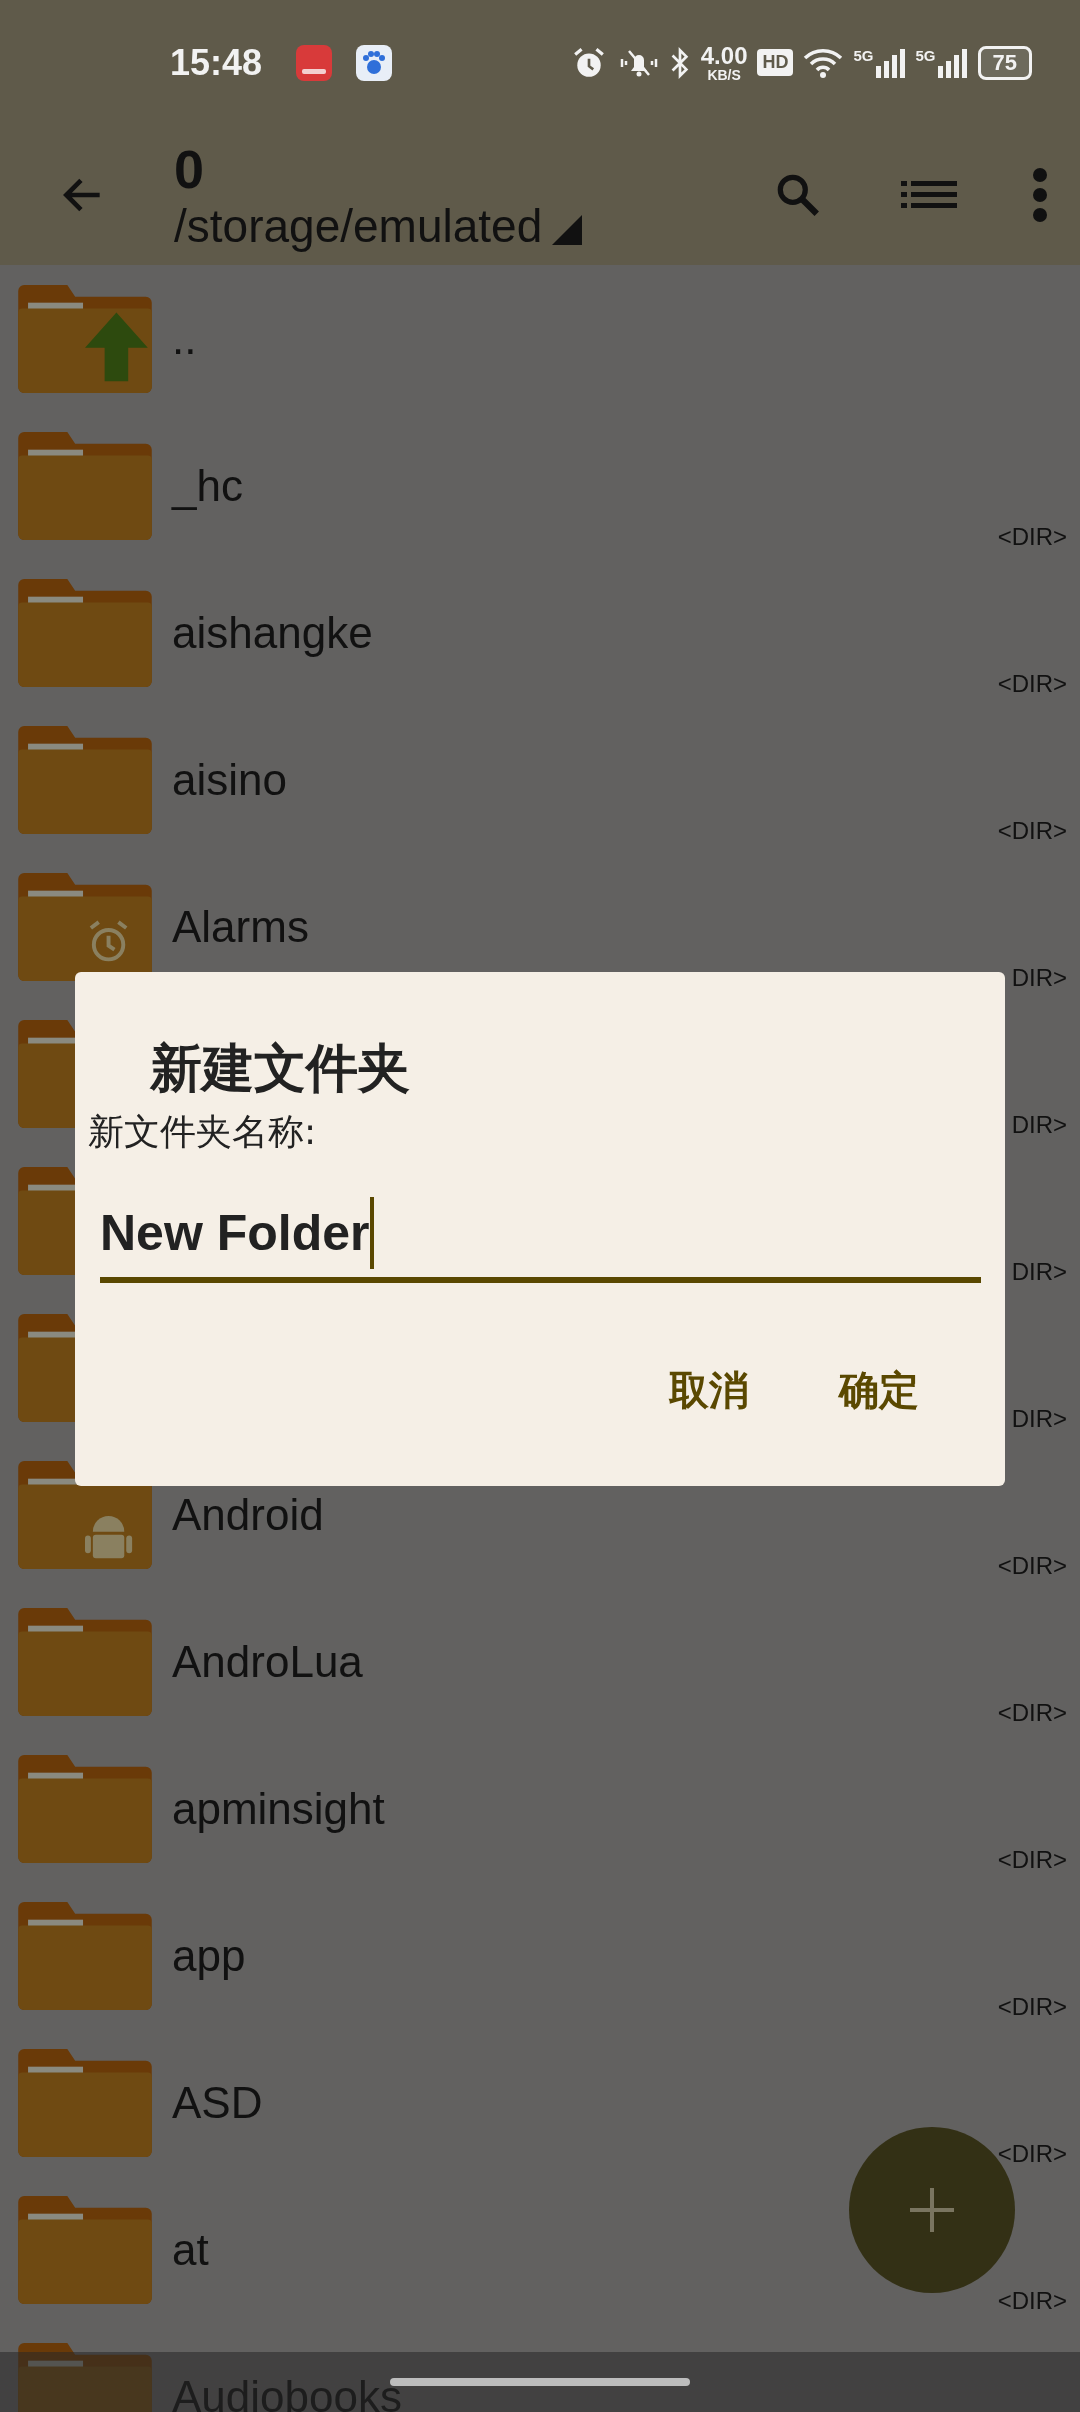 The image size is (1080, 2412). I want to click on file-name: Android, so click(248, 1514).